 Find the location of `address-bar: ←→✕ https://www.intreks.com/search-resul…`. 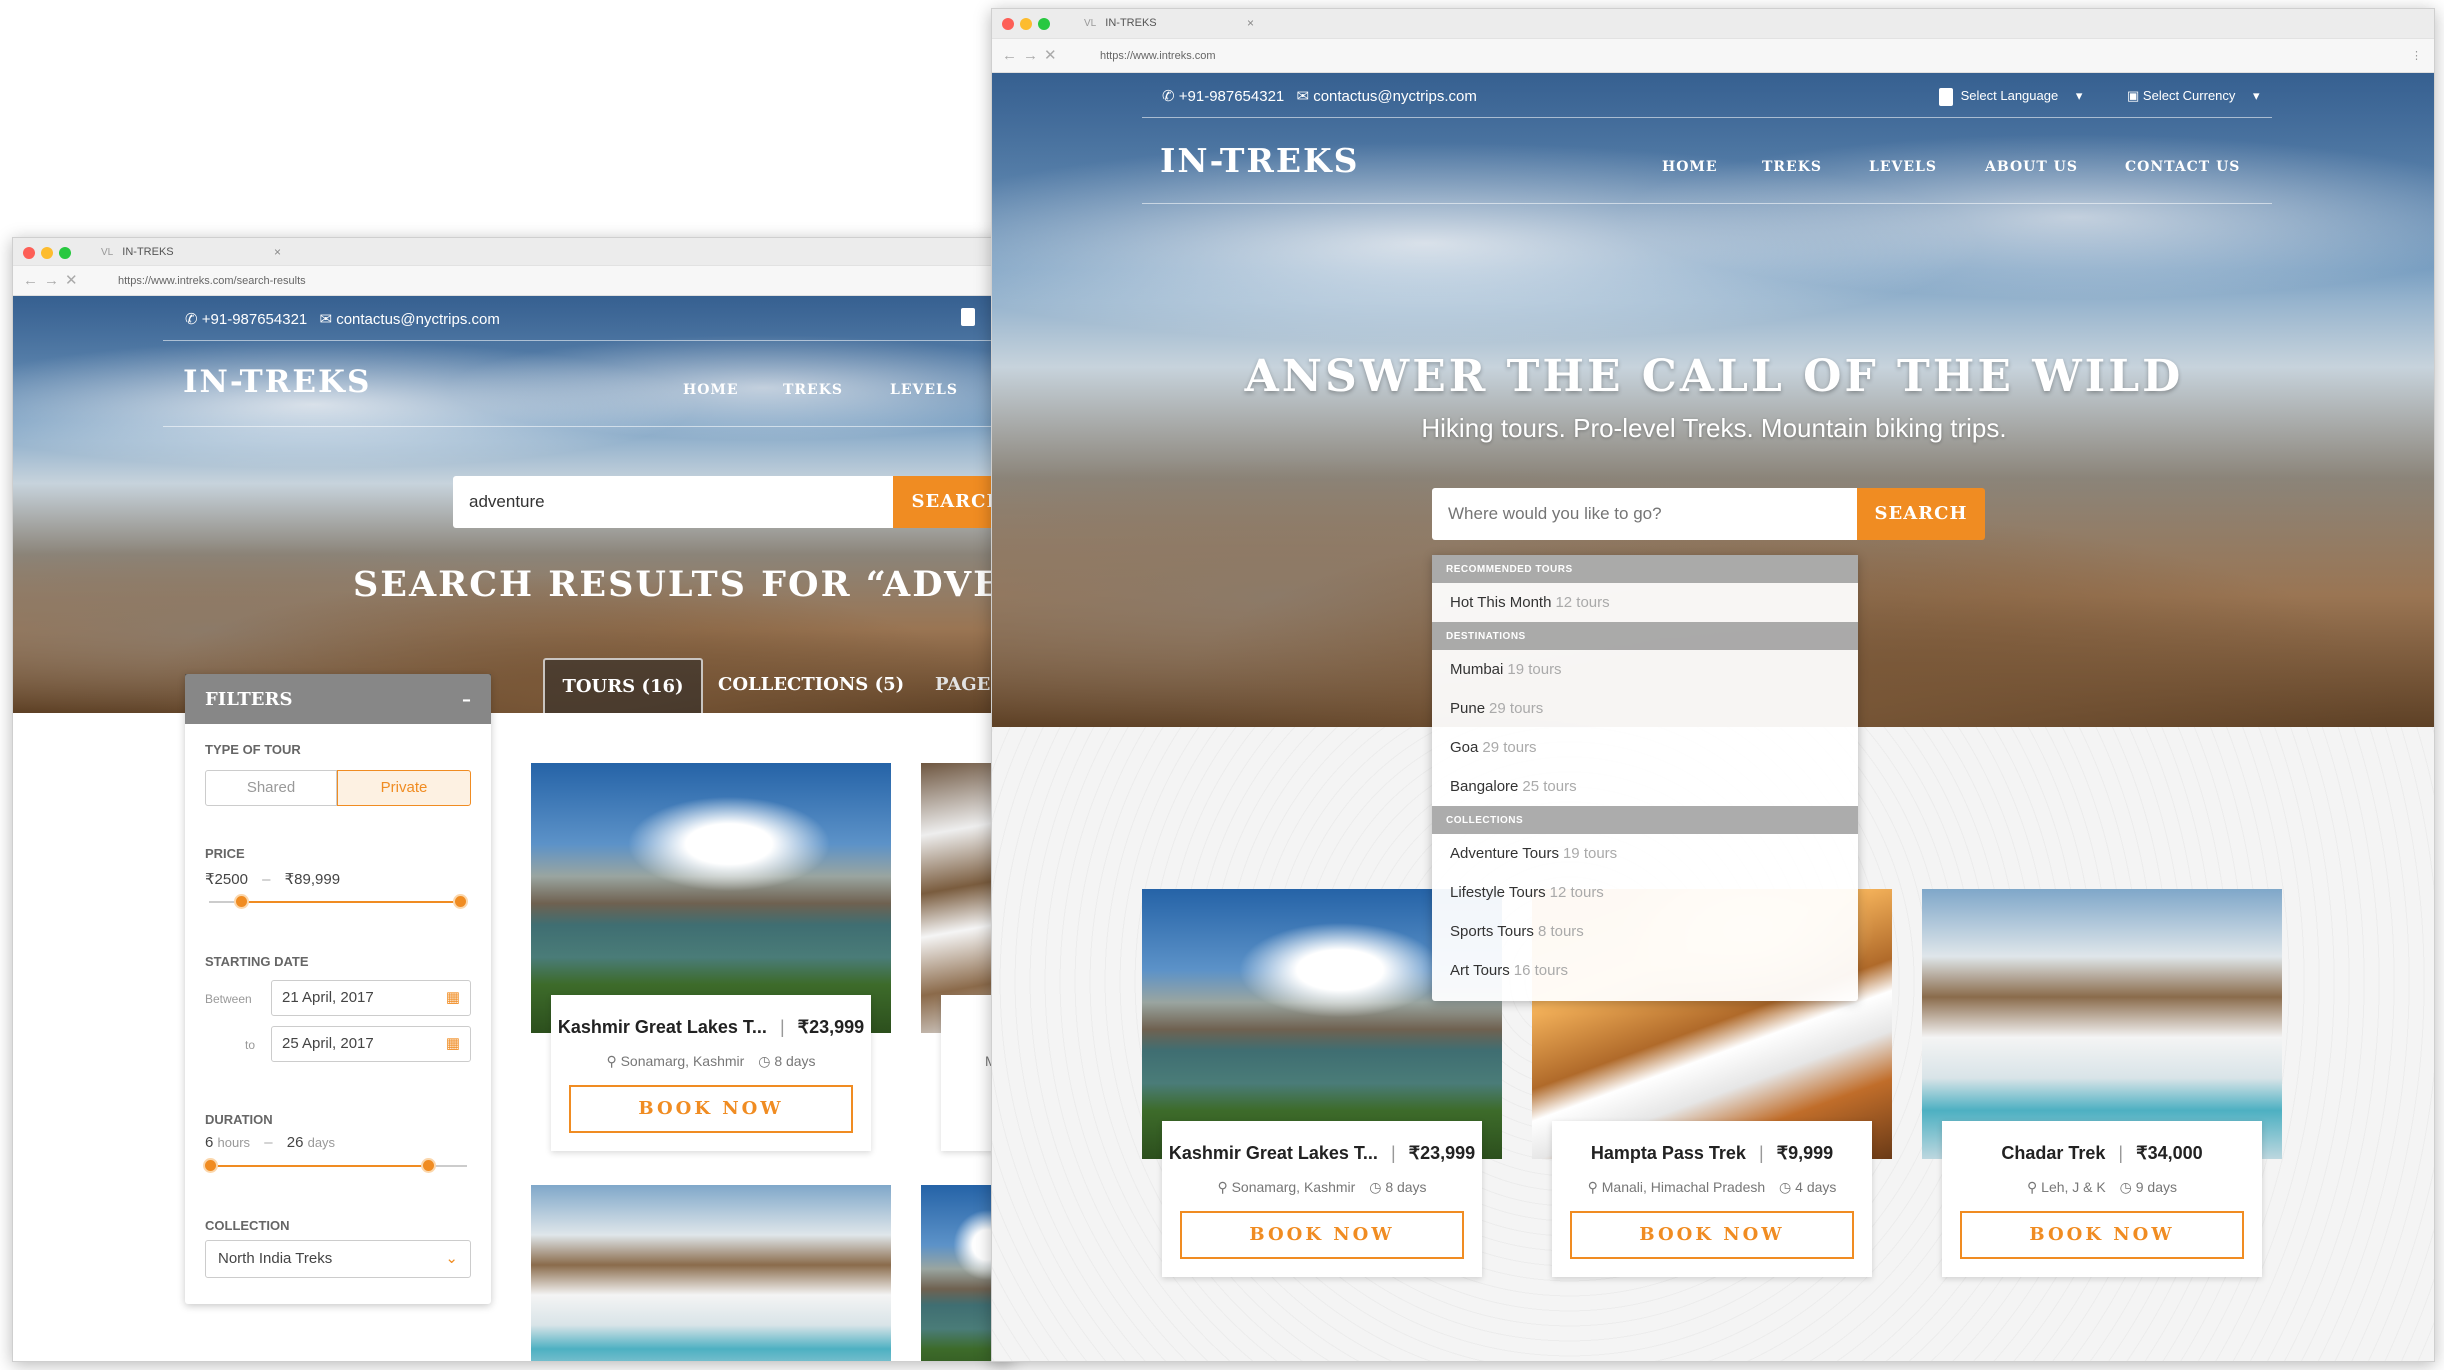

address-bar: ←→✕ https://www.intreks.com/search-resul… is located at coordinates (512, 281).